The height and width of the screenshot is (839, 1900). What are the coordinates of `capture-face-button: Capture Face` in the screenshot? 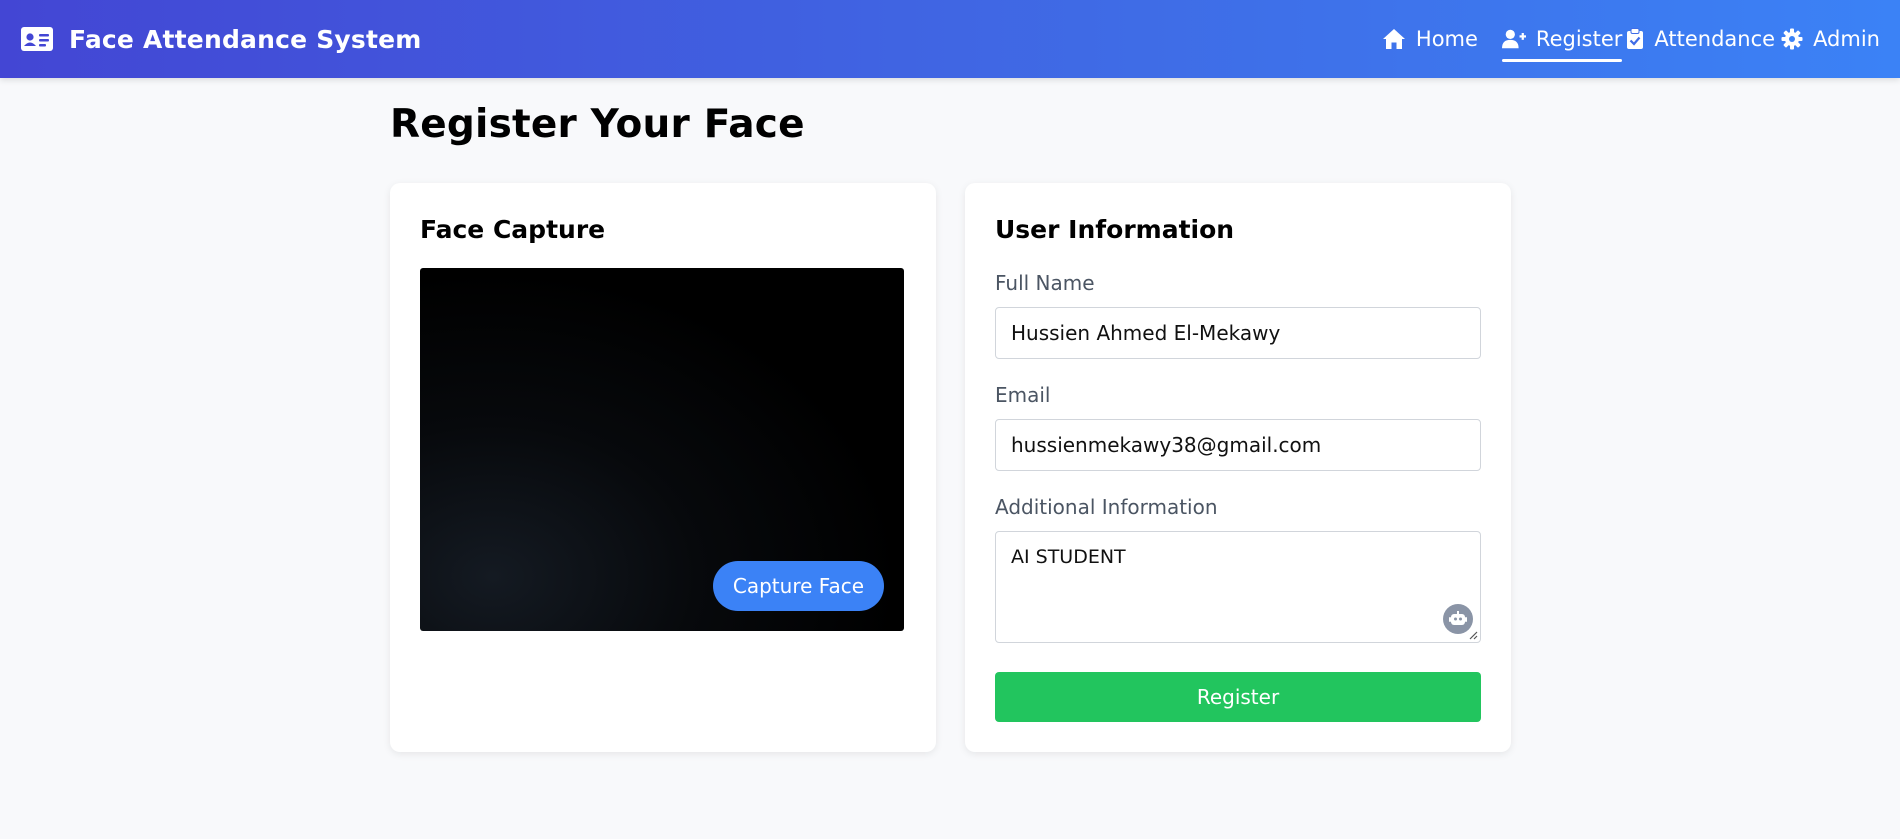 It's located at (798, 586).